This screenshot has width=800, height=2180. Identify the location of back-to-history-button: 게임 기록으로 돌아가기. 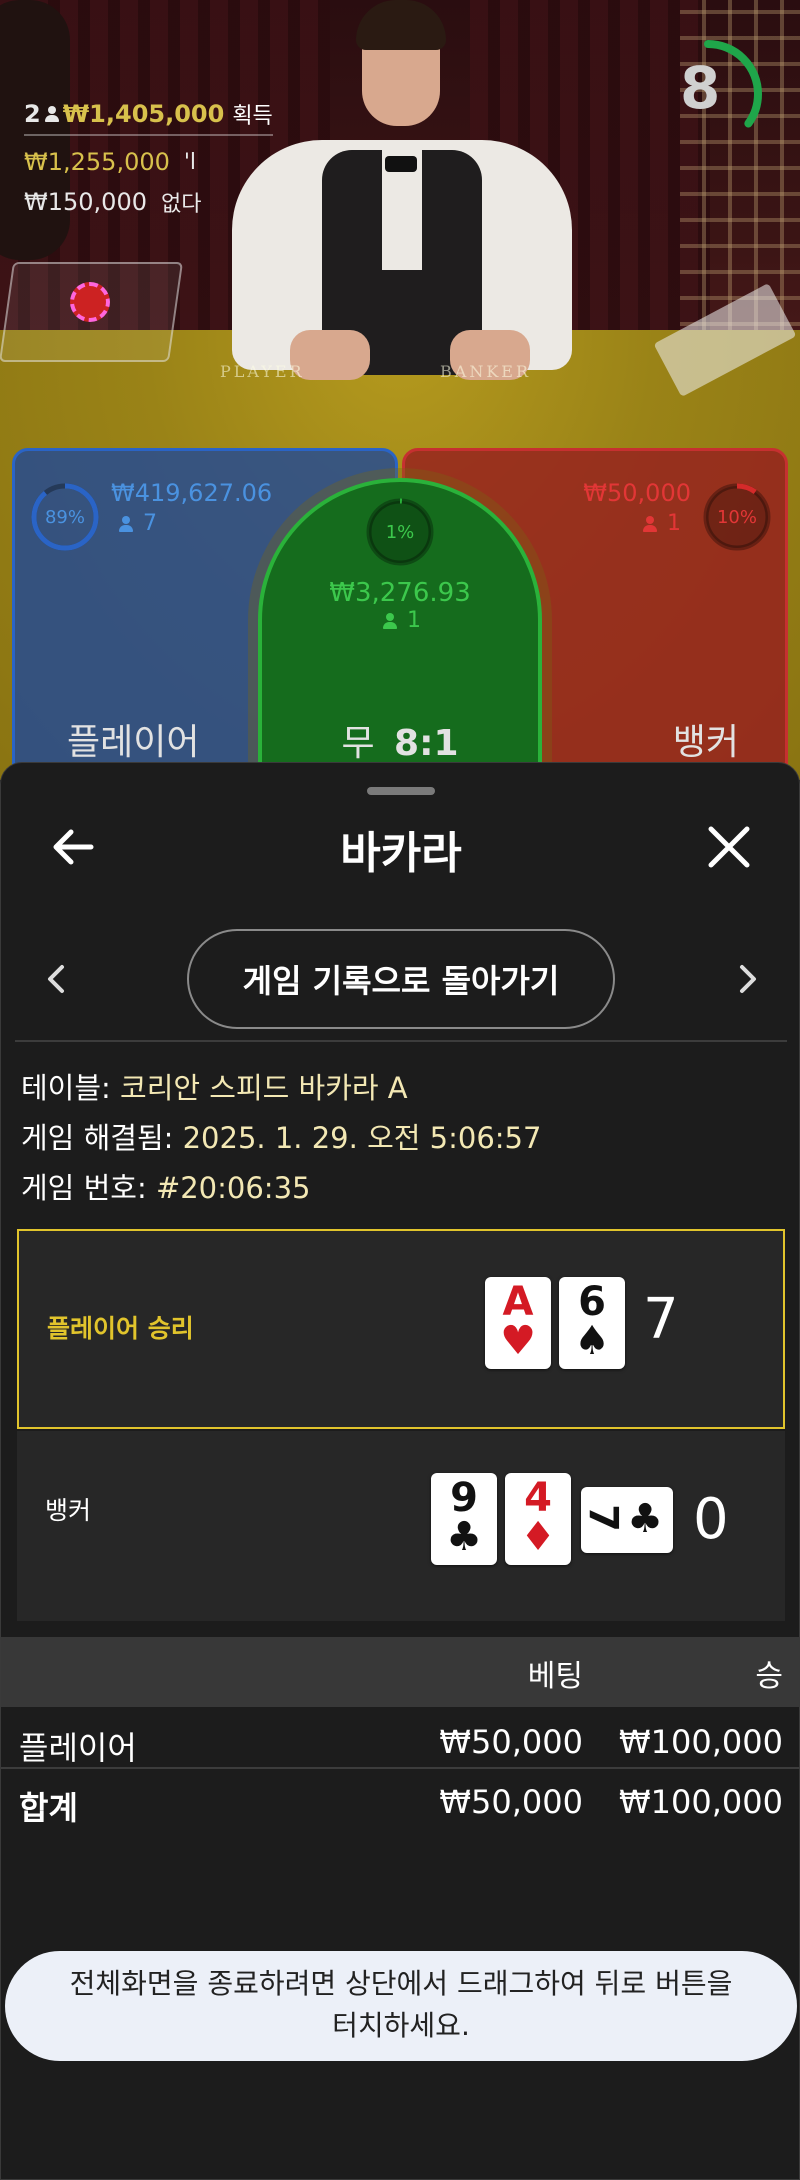
(401, 979).